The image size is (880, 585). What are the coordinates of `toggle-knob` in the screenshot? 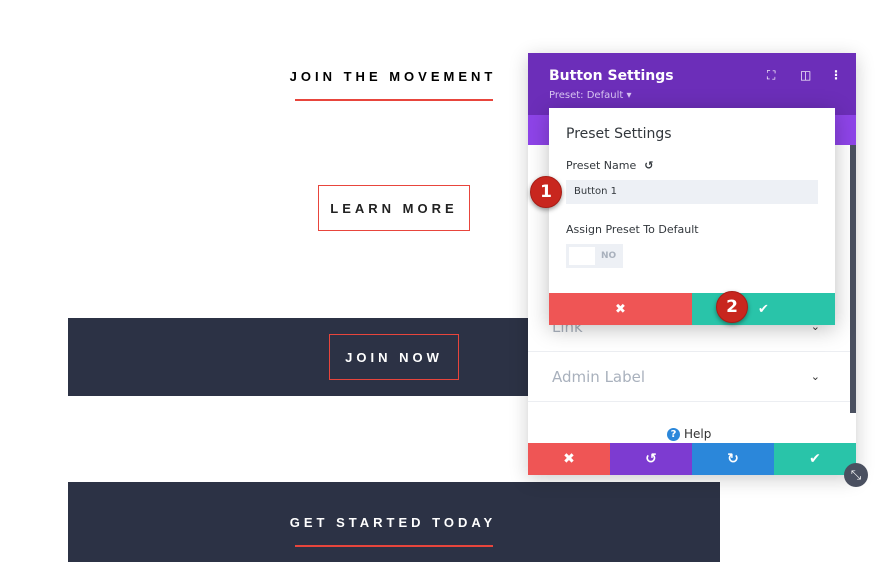 It's located at (582, 256).